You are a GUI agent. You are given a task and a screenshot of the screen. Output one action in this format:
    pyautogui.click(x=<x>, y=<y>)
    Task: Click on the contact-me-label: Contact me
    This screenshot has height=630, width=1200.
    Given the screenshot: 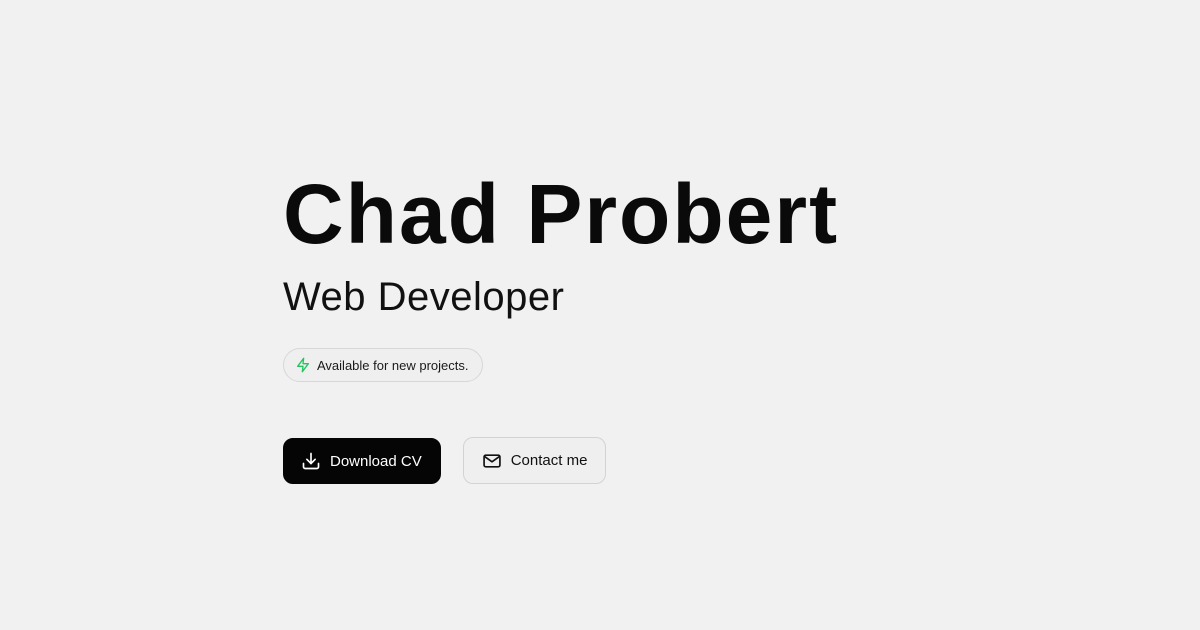 What is the action you would take?
    pyautogui.click(x=549, y=460)
    